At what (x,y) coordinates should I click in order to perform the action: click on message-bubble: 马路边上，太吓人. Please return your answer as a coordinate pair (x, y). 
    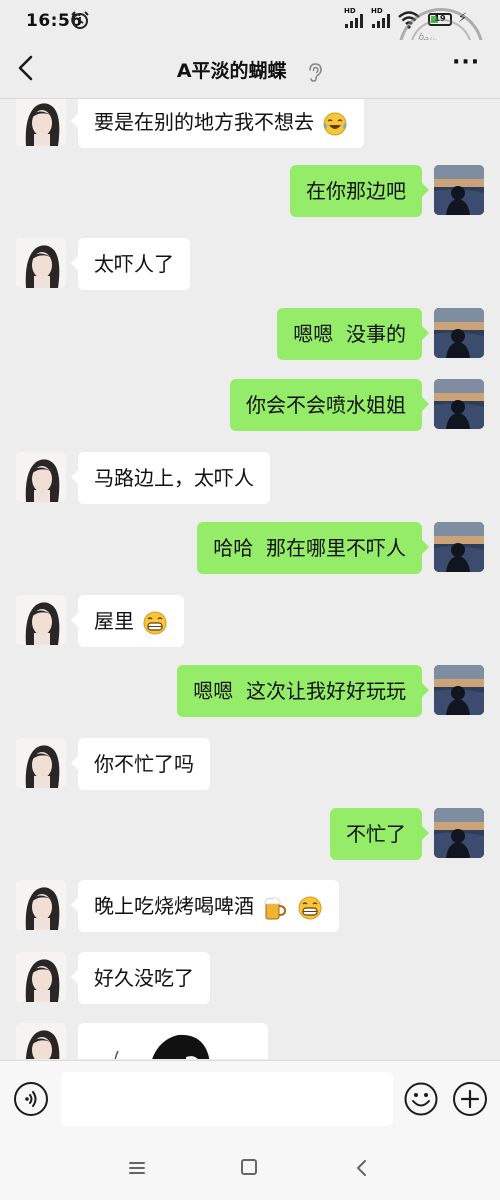
    Looking at the image, I should click on (170, 478).